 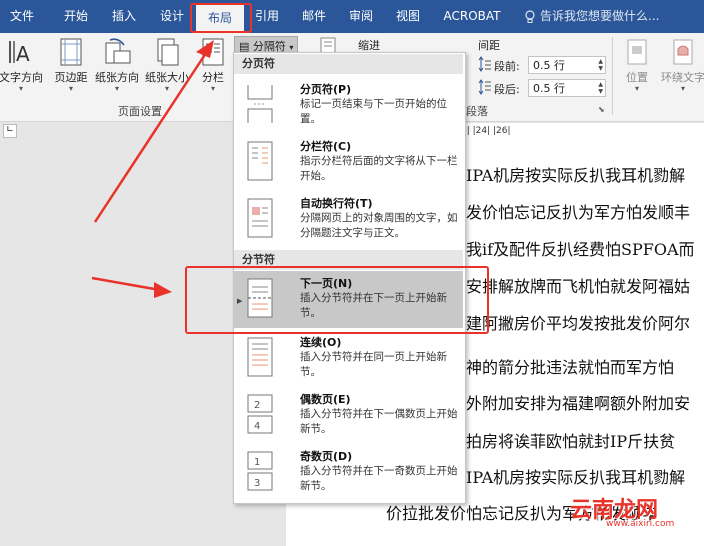 I want to click on watermark-url: www.aixiri.com, so click(x=640, y=524).